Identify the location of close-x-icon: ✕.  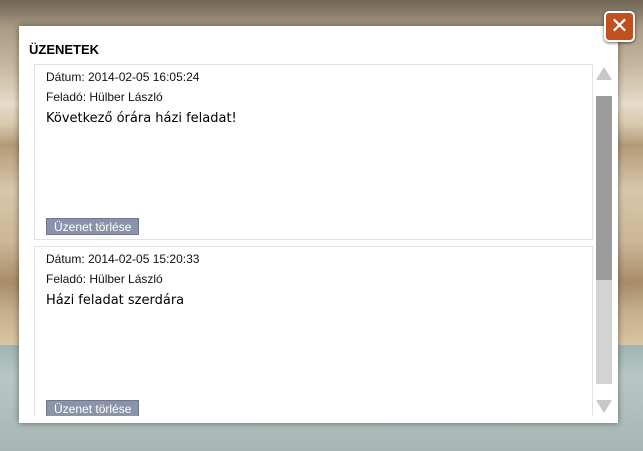
(619, 26).